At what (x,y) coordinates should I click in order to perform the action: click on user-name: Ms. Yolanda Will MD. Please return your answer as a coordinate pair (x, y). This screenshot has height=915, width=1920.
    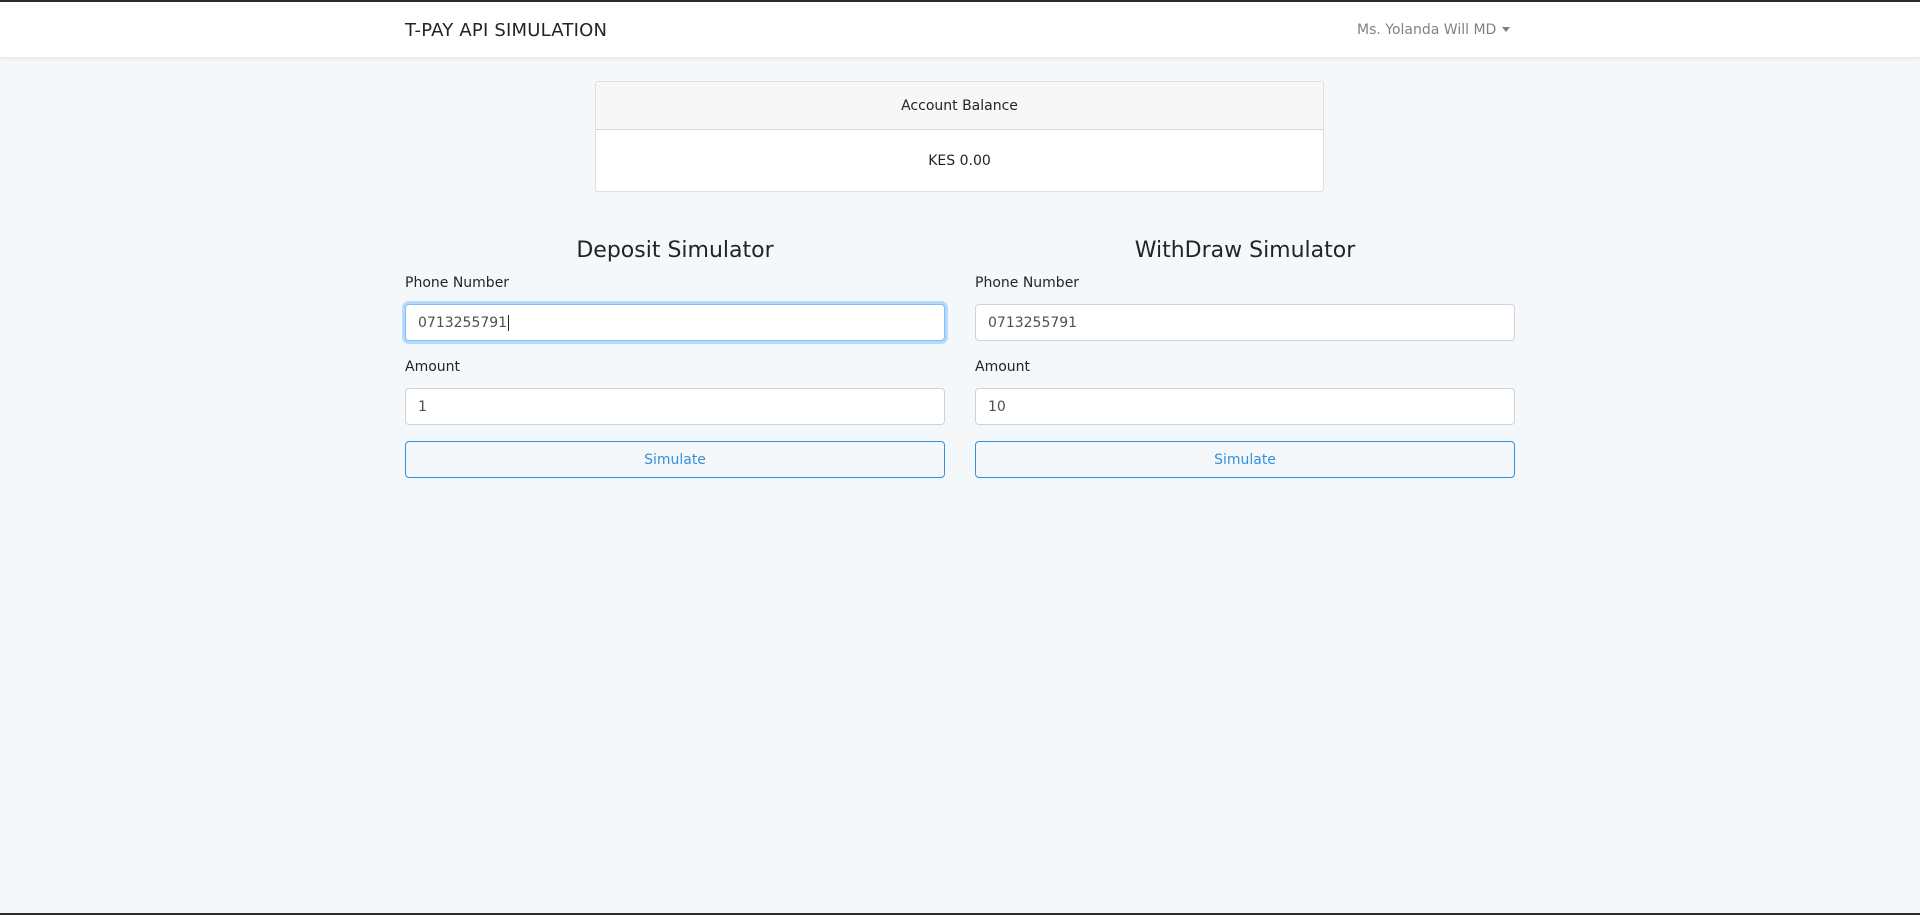
    Looking at the image, I should click on (1427, 30).